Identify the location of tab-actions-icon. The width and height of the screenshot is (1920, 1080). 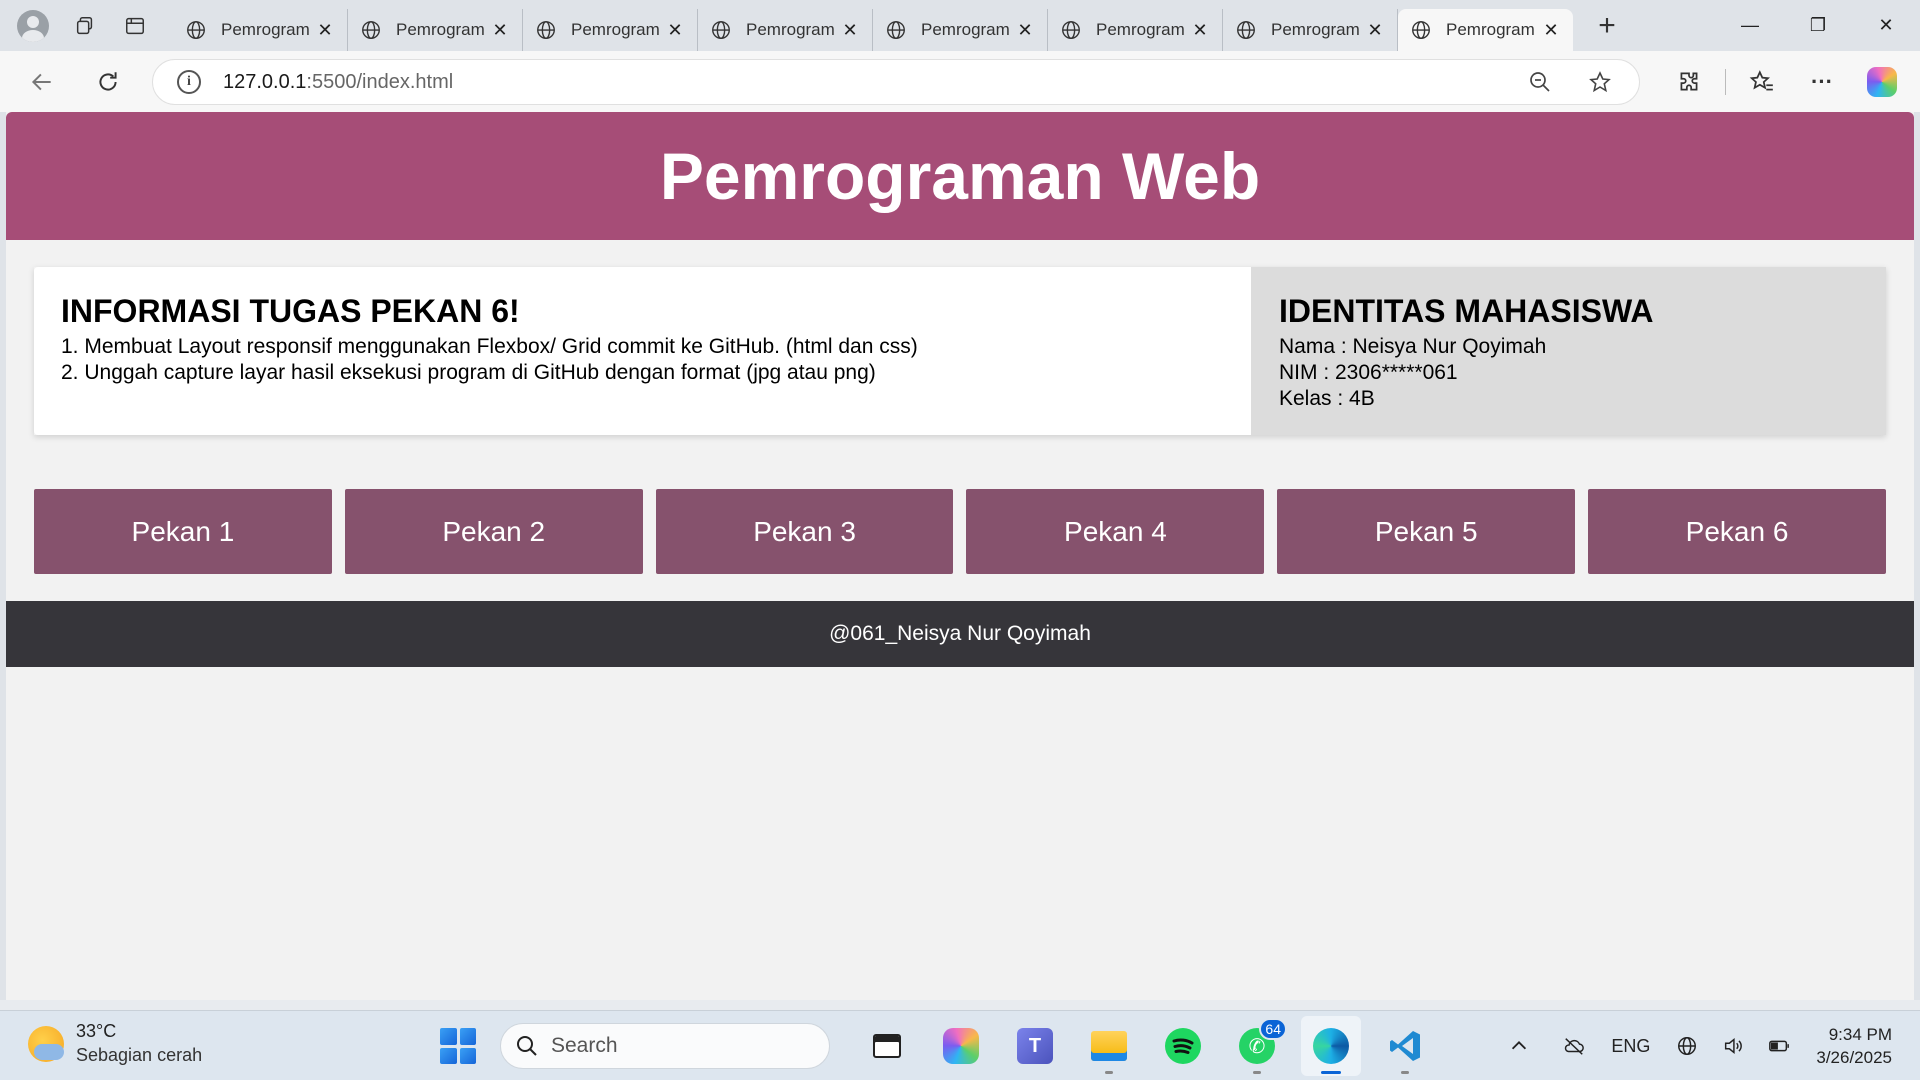
(135, 26).